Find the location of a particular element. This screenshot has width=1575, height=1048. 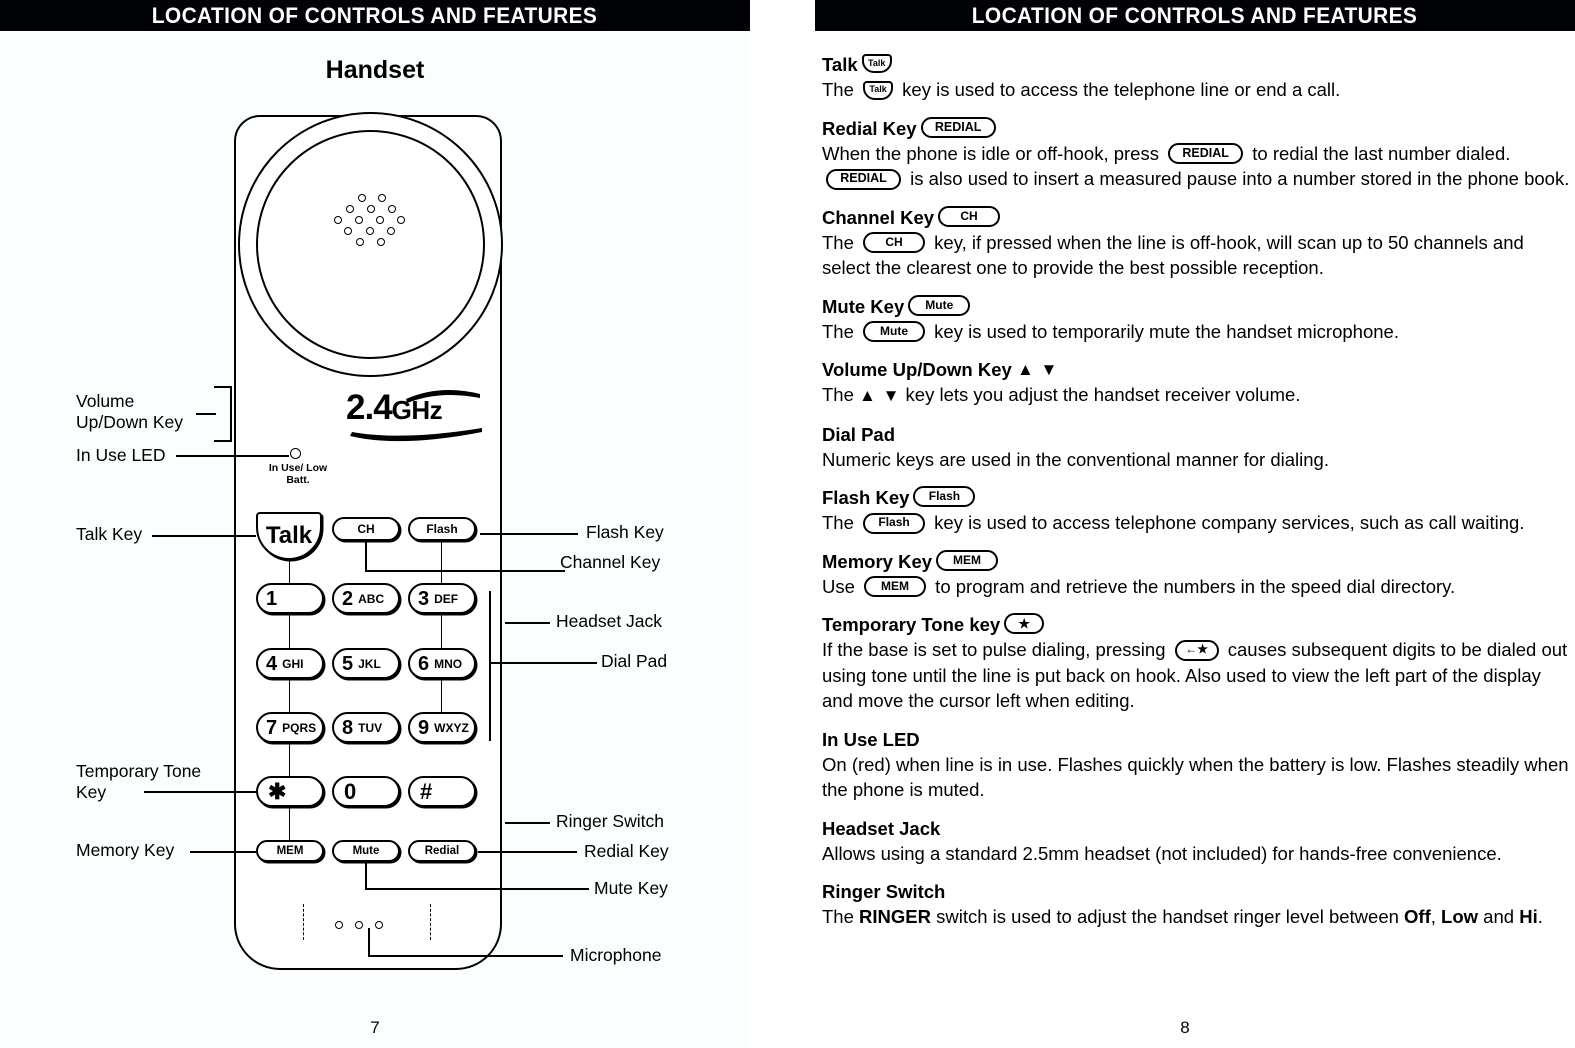

section-headset-jack-heading: Headset Jack is located at coordinates (1196, 828).